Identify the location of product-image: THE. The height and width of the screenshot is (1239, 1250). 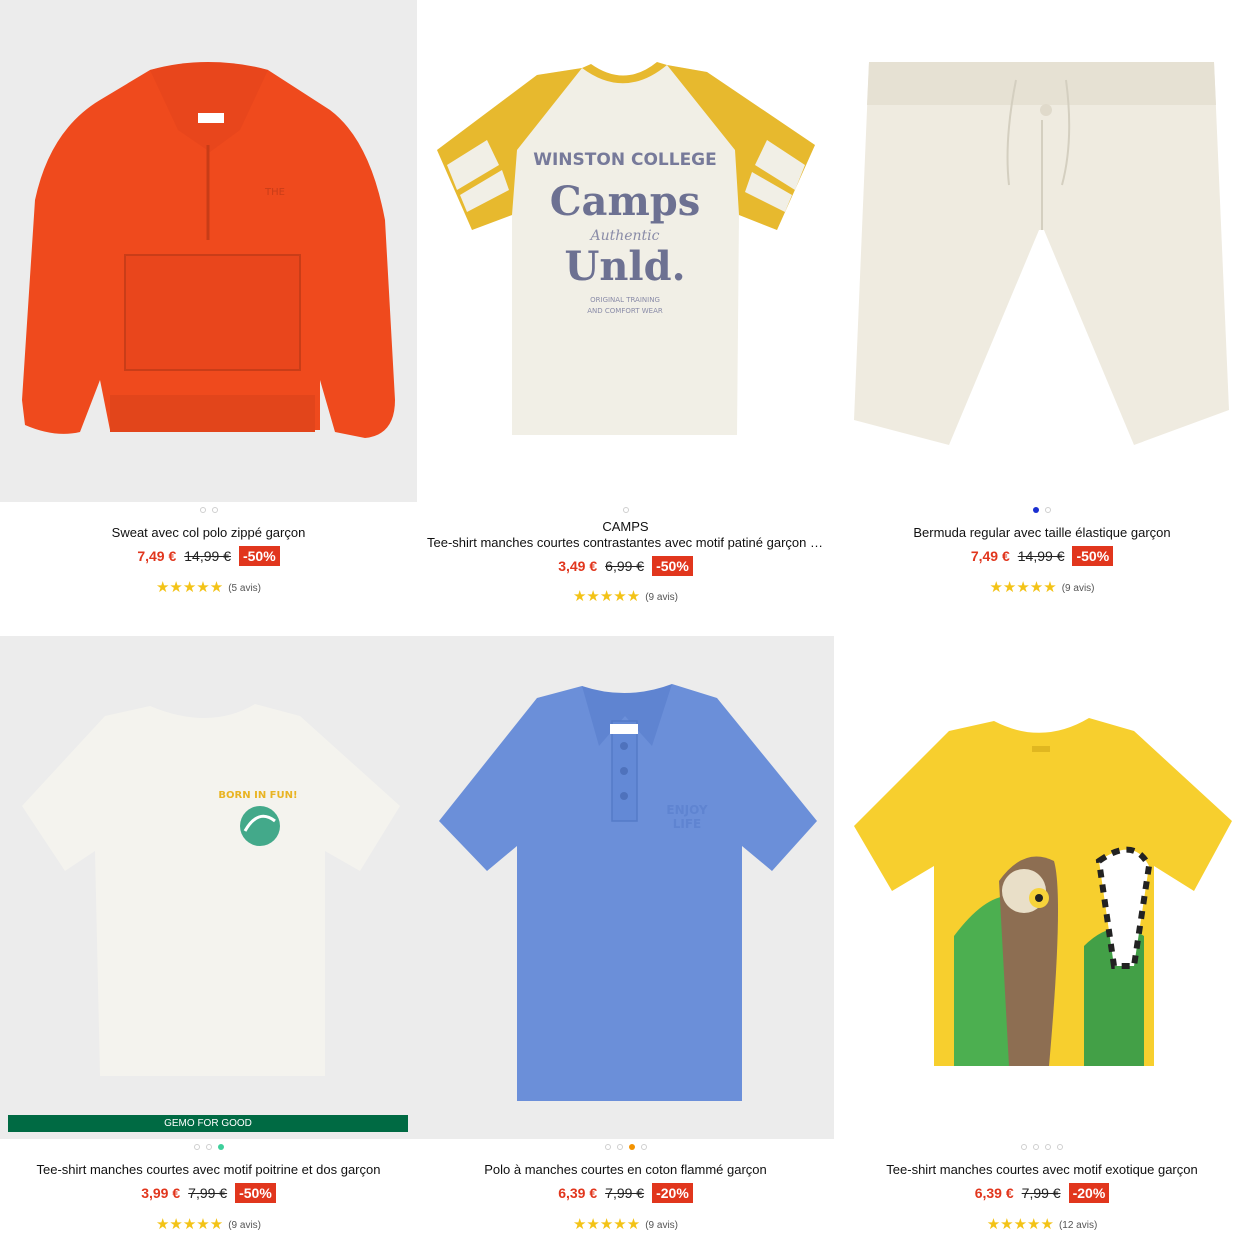
(208, 251).